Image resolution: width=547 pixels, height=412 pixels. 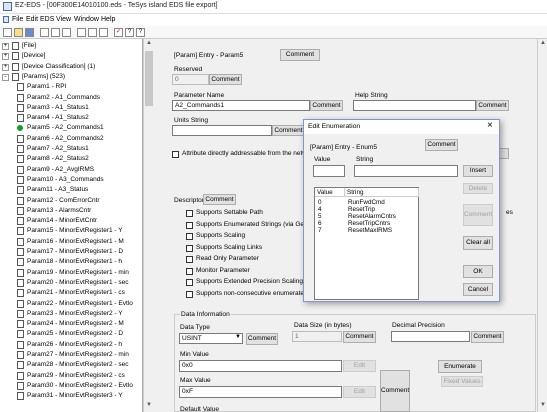 What do you see at coordinates (543, 406) in the screenshot?
I see `panel-scroll-down-icon: ▼` at bounding box center [543, 406].